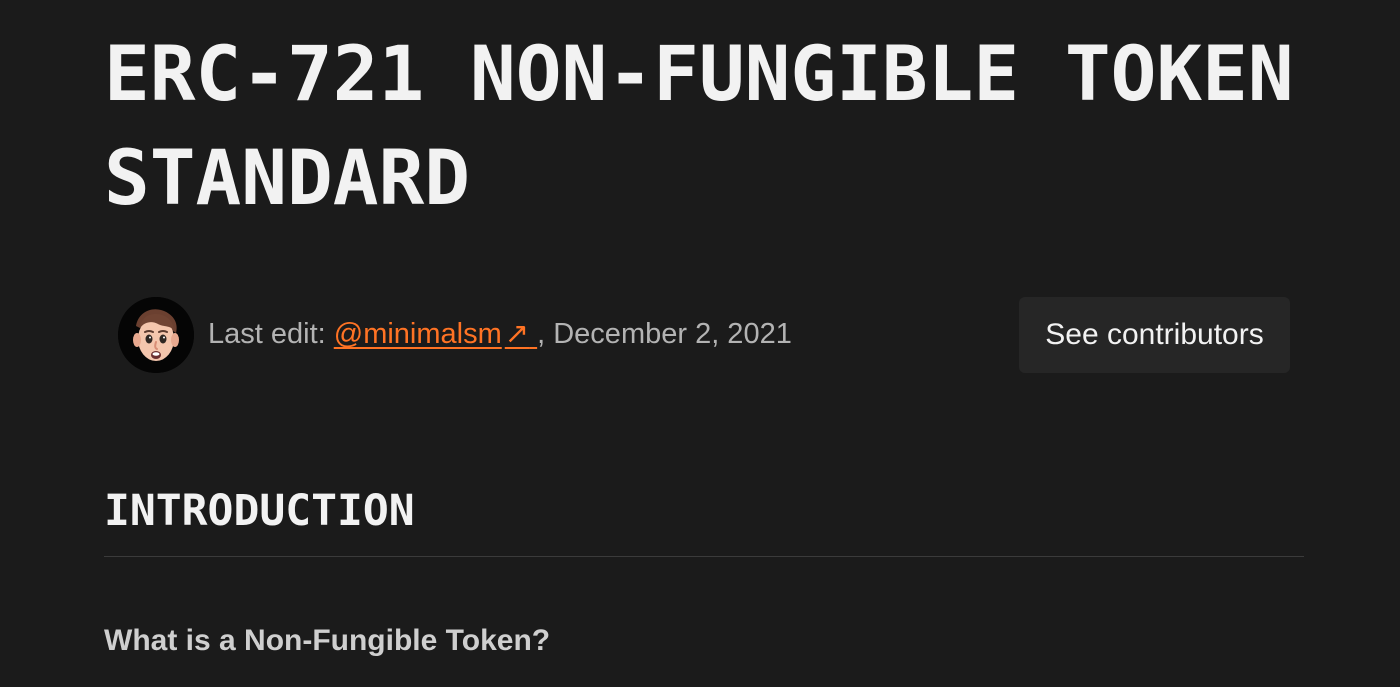 This screenshot has height=687, width=1400. Describe the element at coordinates (664, 334) in the screenshot. I see `last-edit-date: , December 2, 2021` at that location.